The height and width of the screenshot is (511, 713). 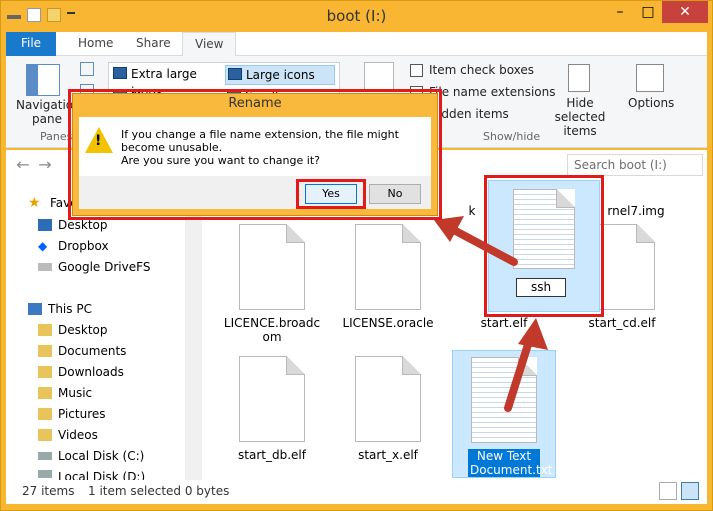 I want to click on maximize-button: □, so click(x=648, y=12).